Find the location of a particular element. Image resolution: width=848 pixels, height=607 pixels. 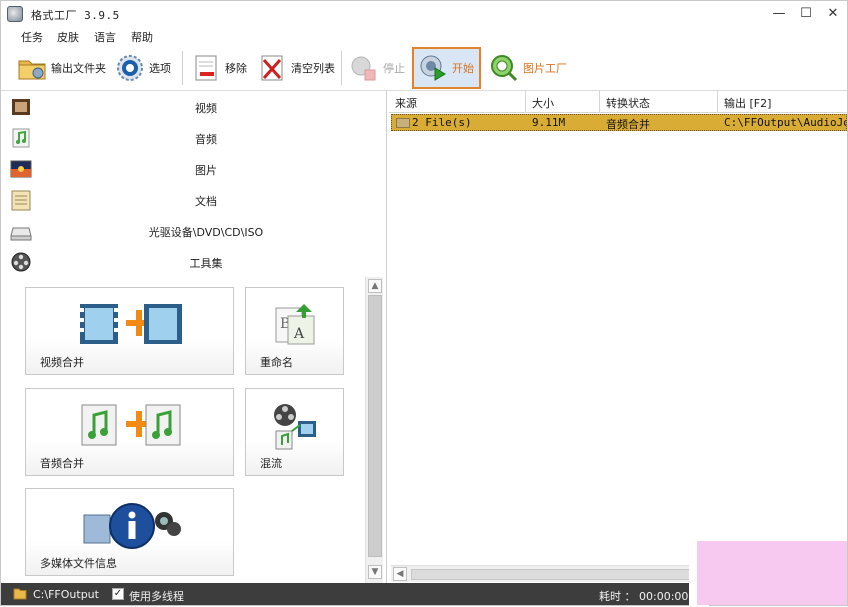

maximize-button: ☐ is located at coordinates (806, 14).